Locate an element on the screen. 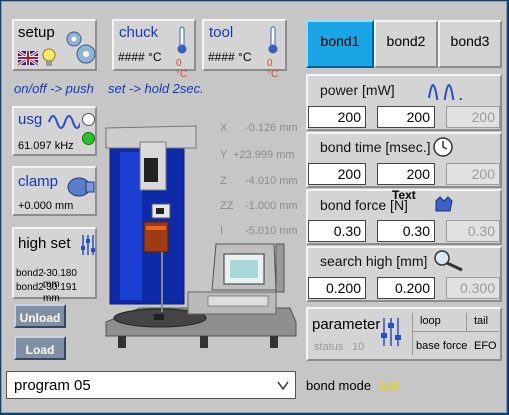  tab-bond2: bond2 is located at coordinates (406, 44).